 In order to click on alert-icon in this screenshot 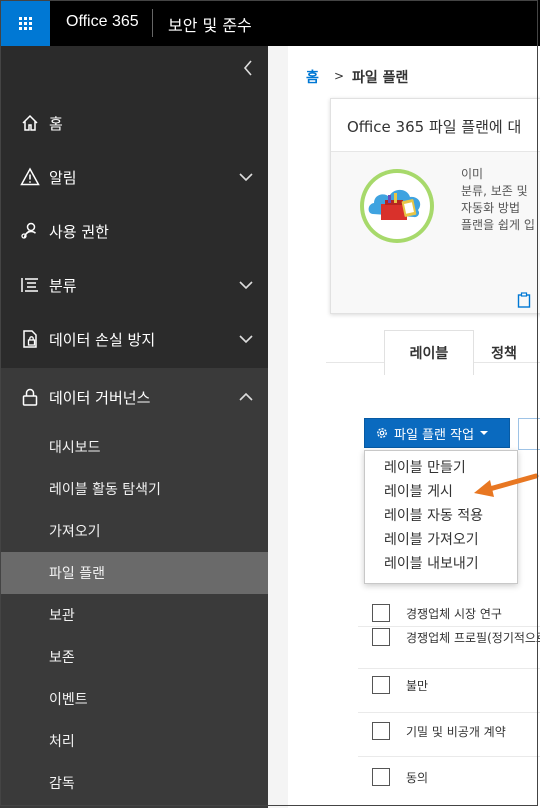, I will do `click(30, 176)`.